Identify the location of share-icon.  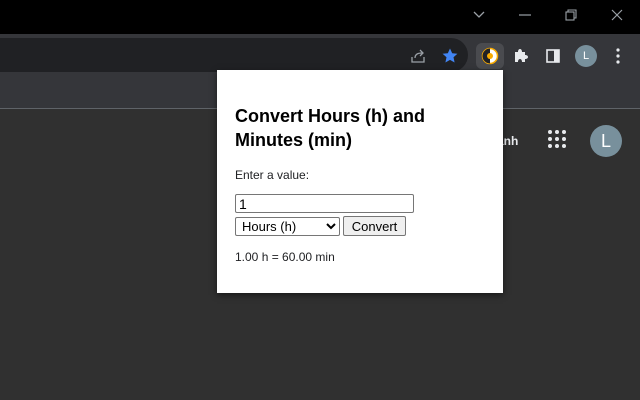
(418, 56).